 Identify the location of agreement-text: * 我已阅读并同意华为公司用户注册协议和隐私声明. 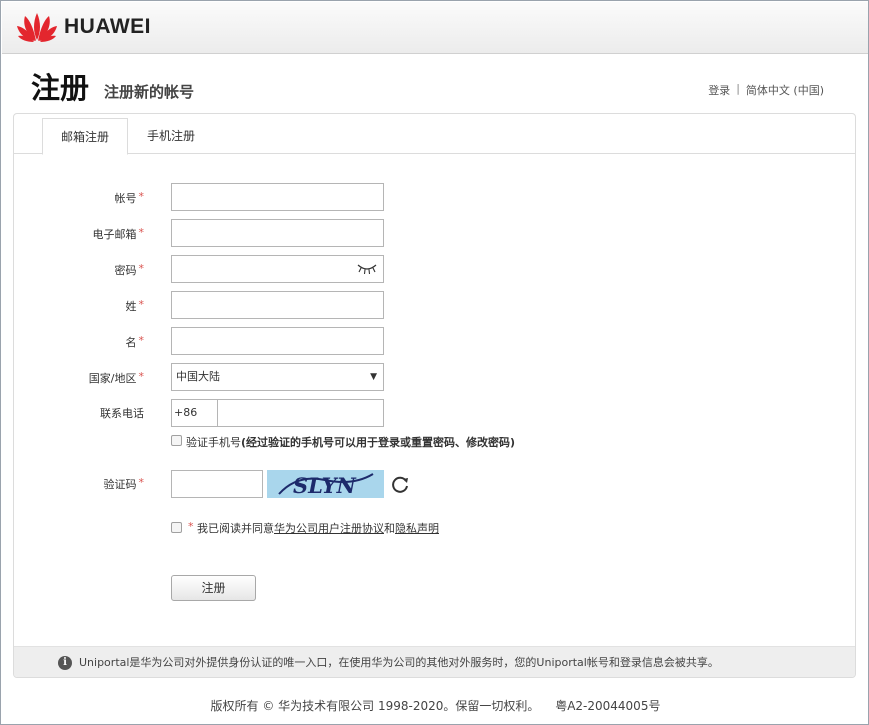
(312, 528).